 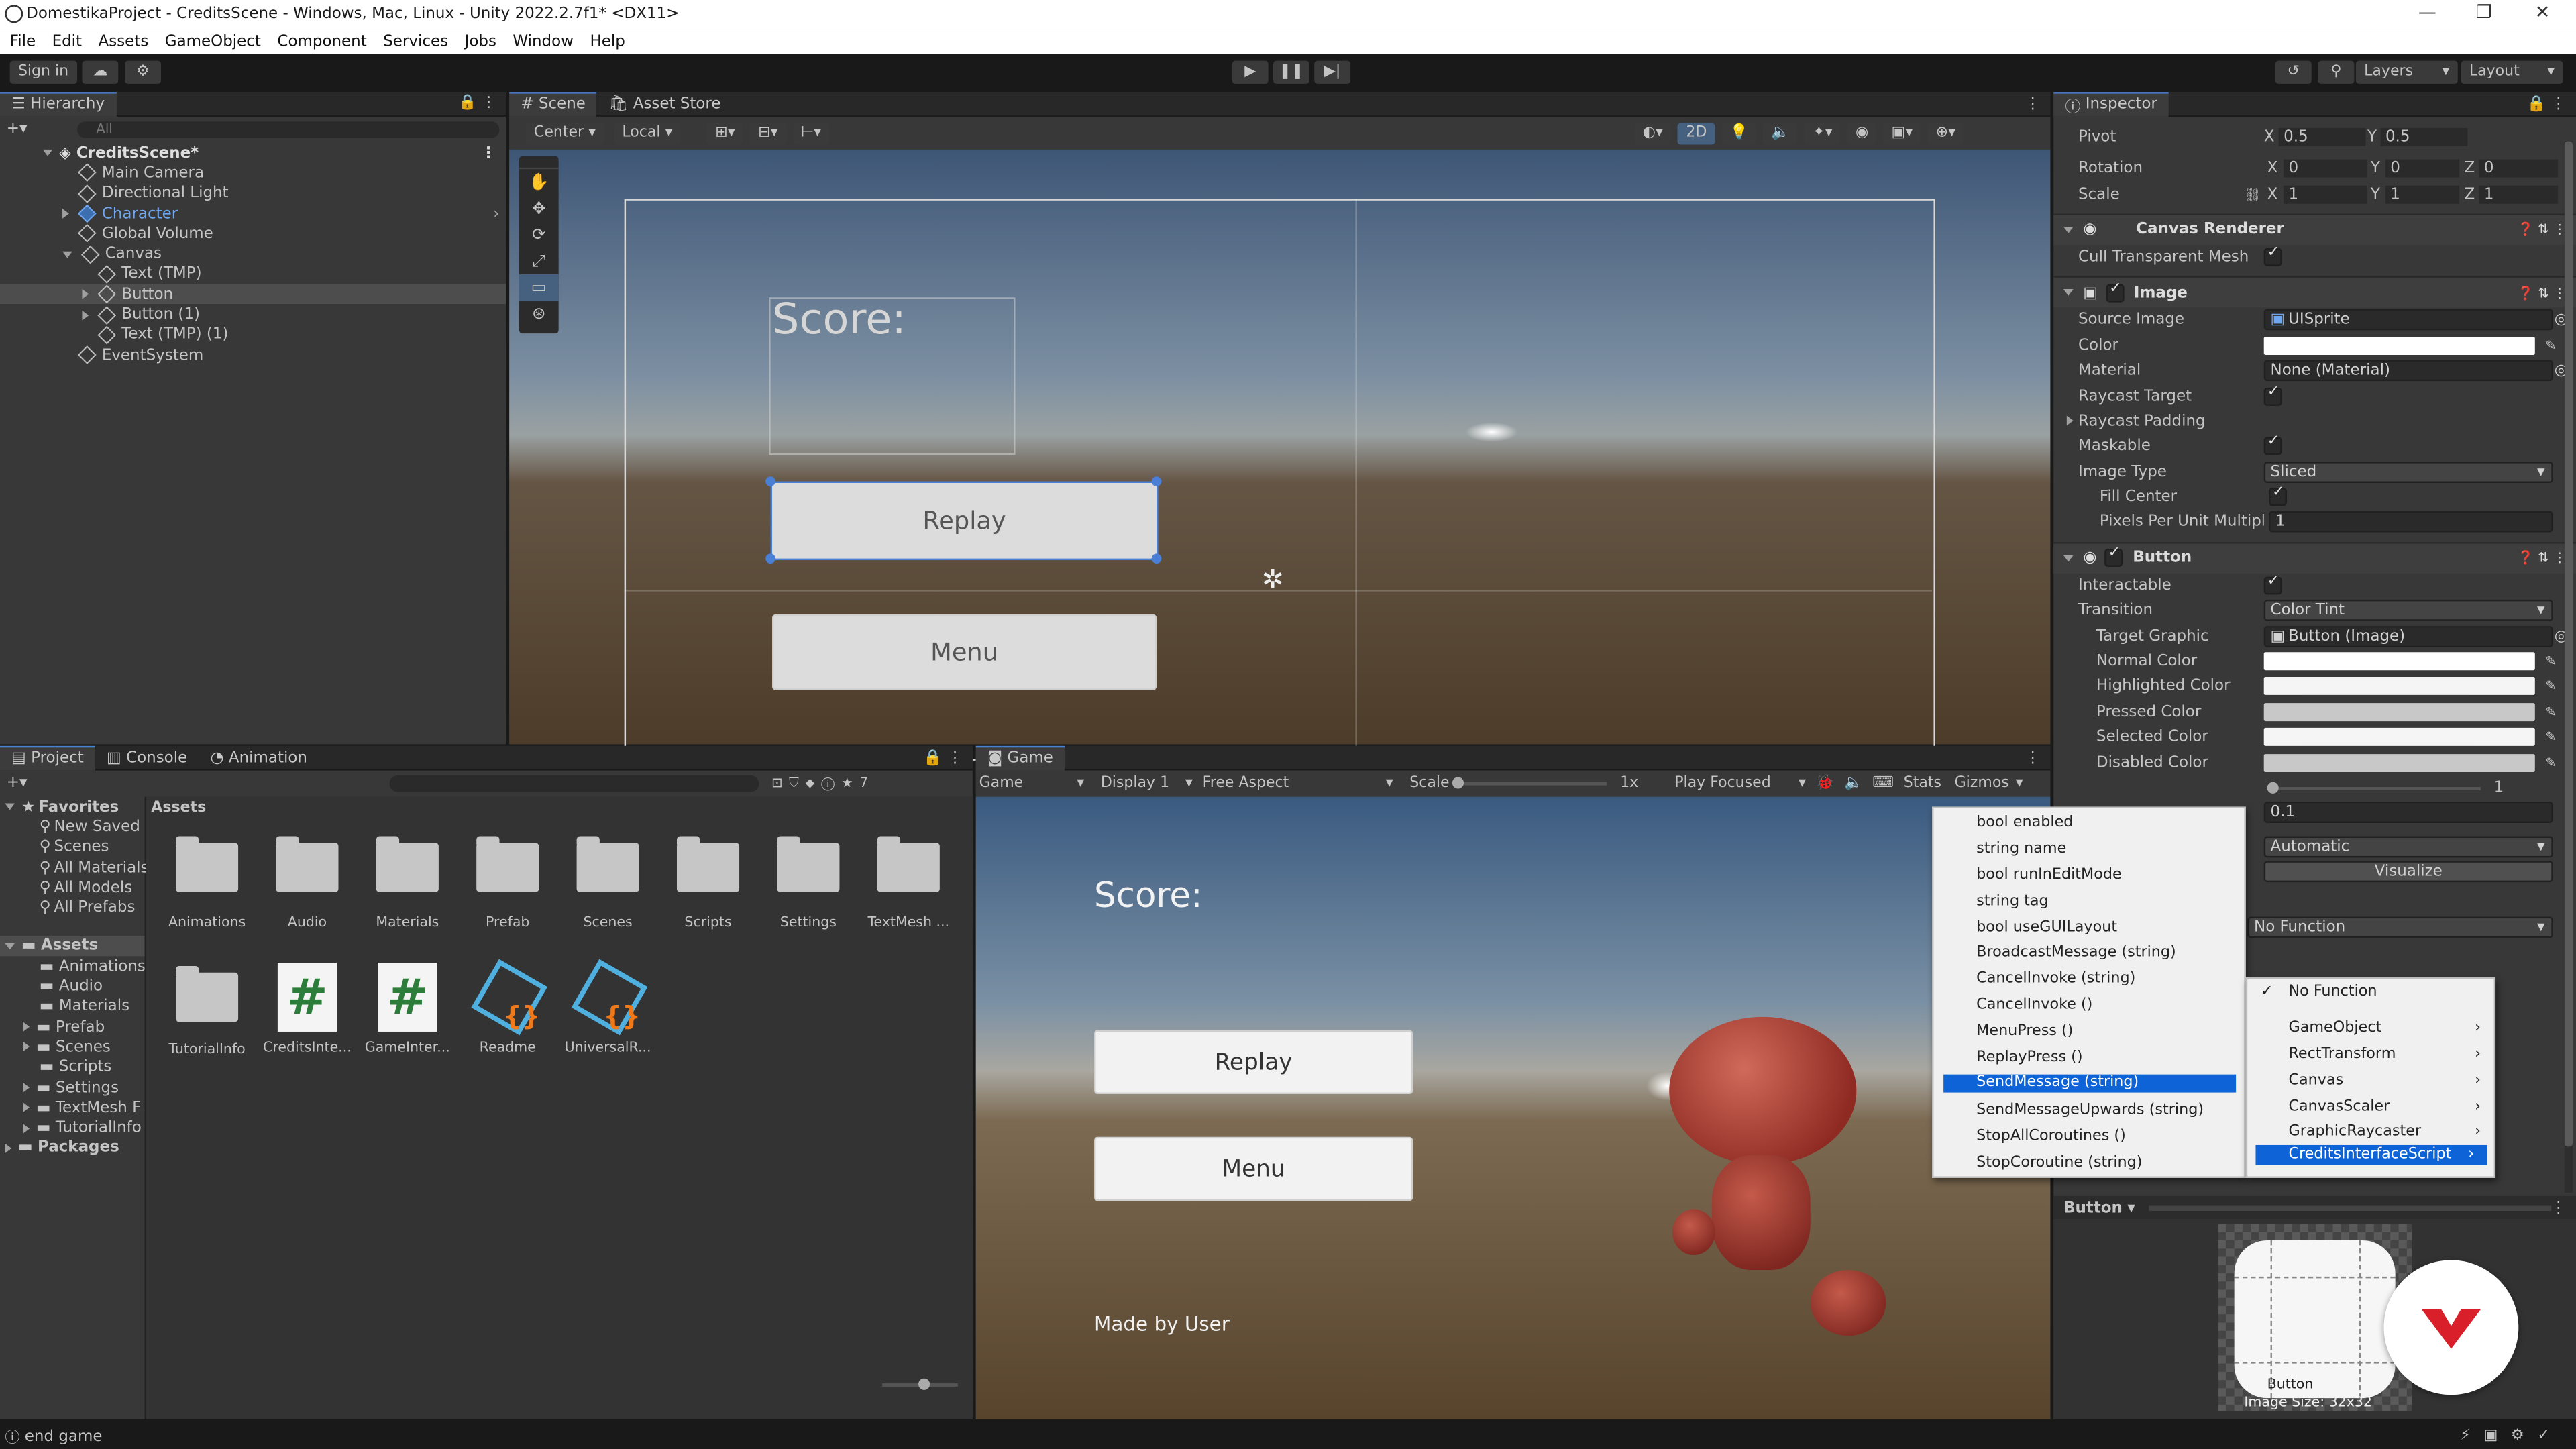 I want to click on tab-inspector: ⓘ Inspector, so click(x=2111, y=103).